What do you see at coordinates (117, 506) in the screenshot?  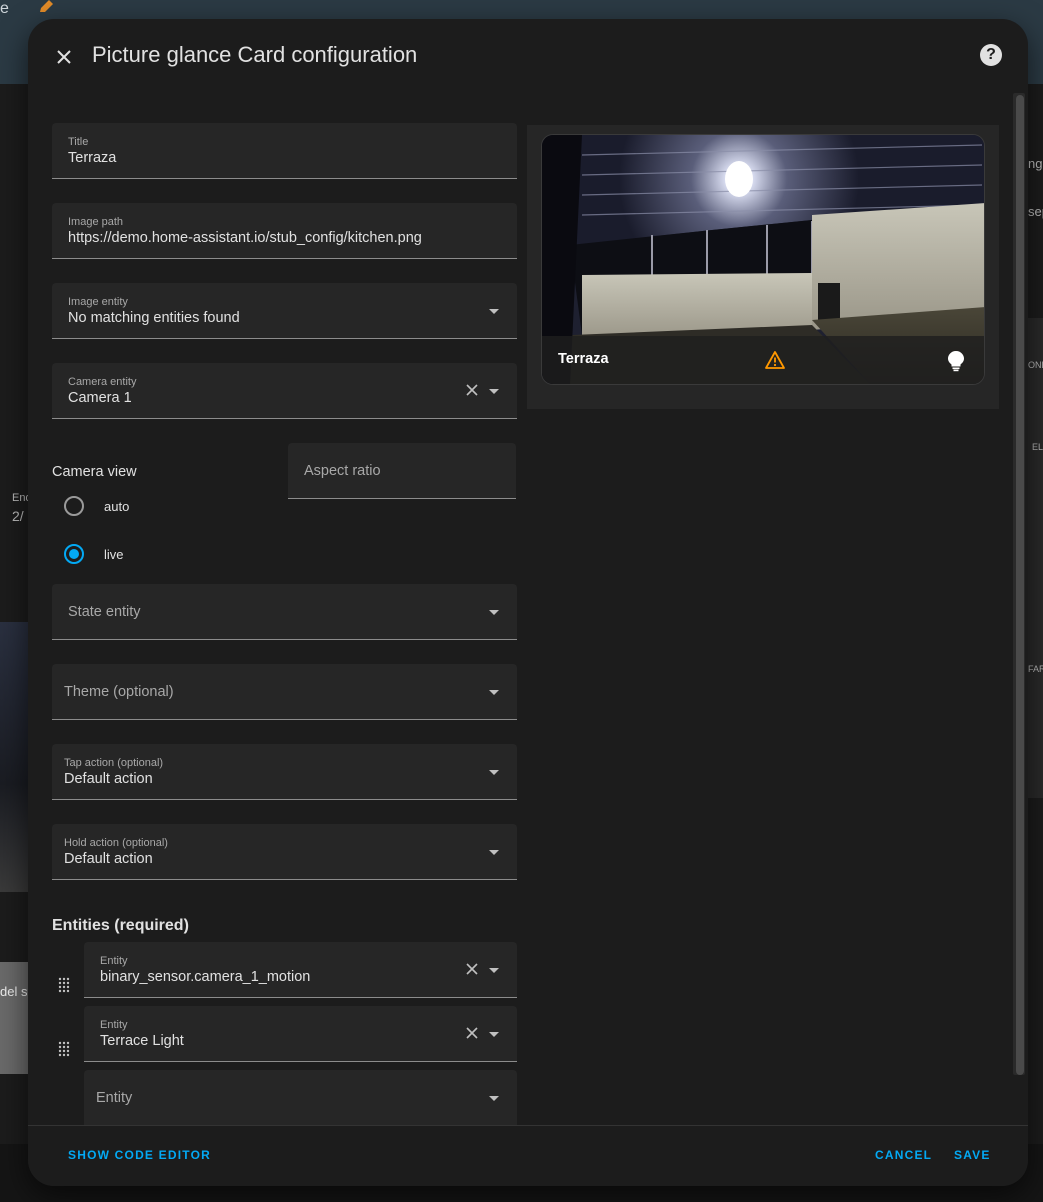 I see `radio-label: auto` at bounding box center [117, 506].